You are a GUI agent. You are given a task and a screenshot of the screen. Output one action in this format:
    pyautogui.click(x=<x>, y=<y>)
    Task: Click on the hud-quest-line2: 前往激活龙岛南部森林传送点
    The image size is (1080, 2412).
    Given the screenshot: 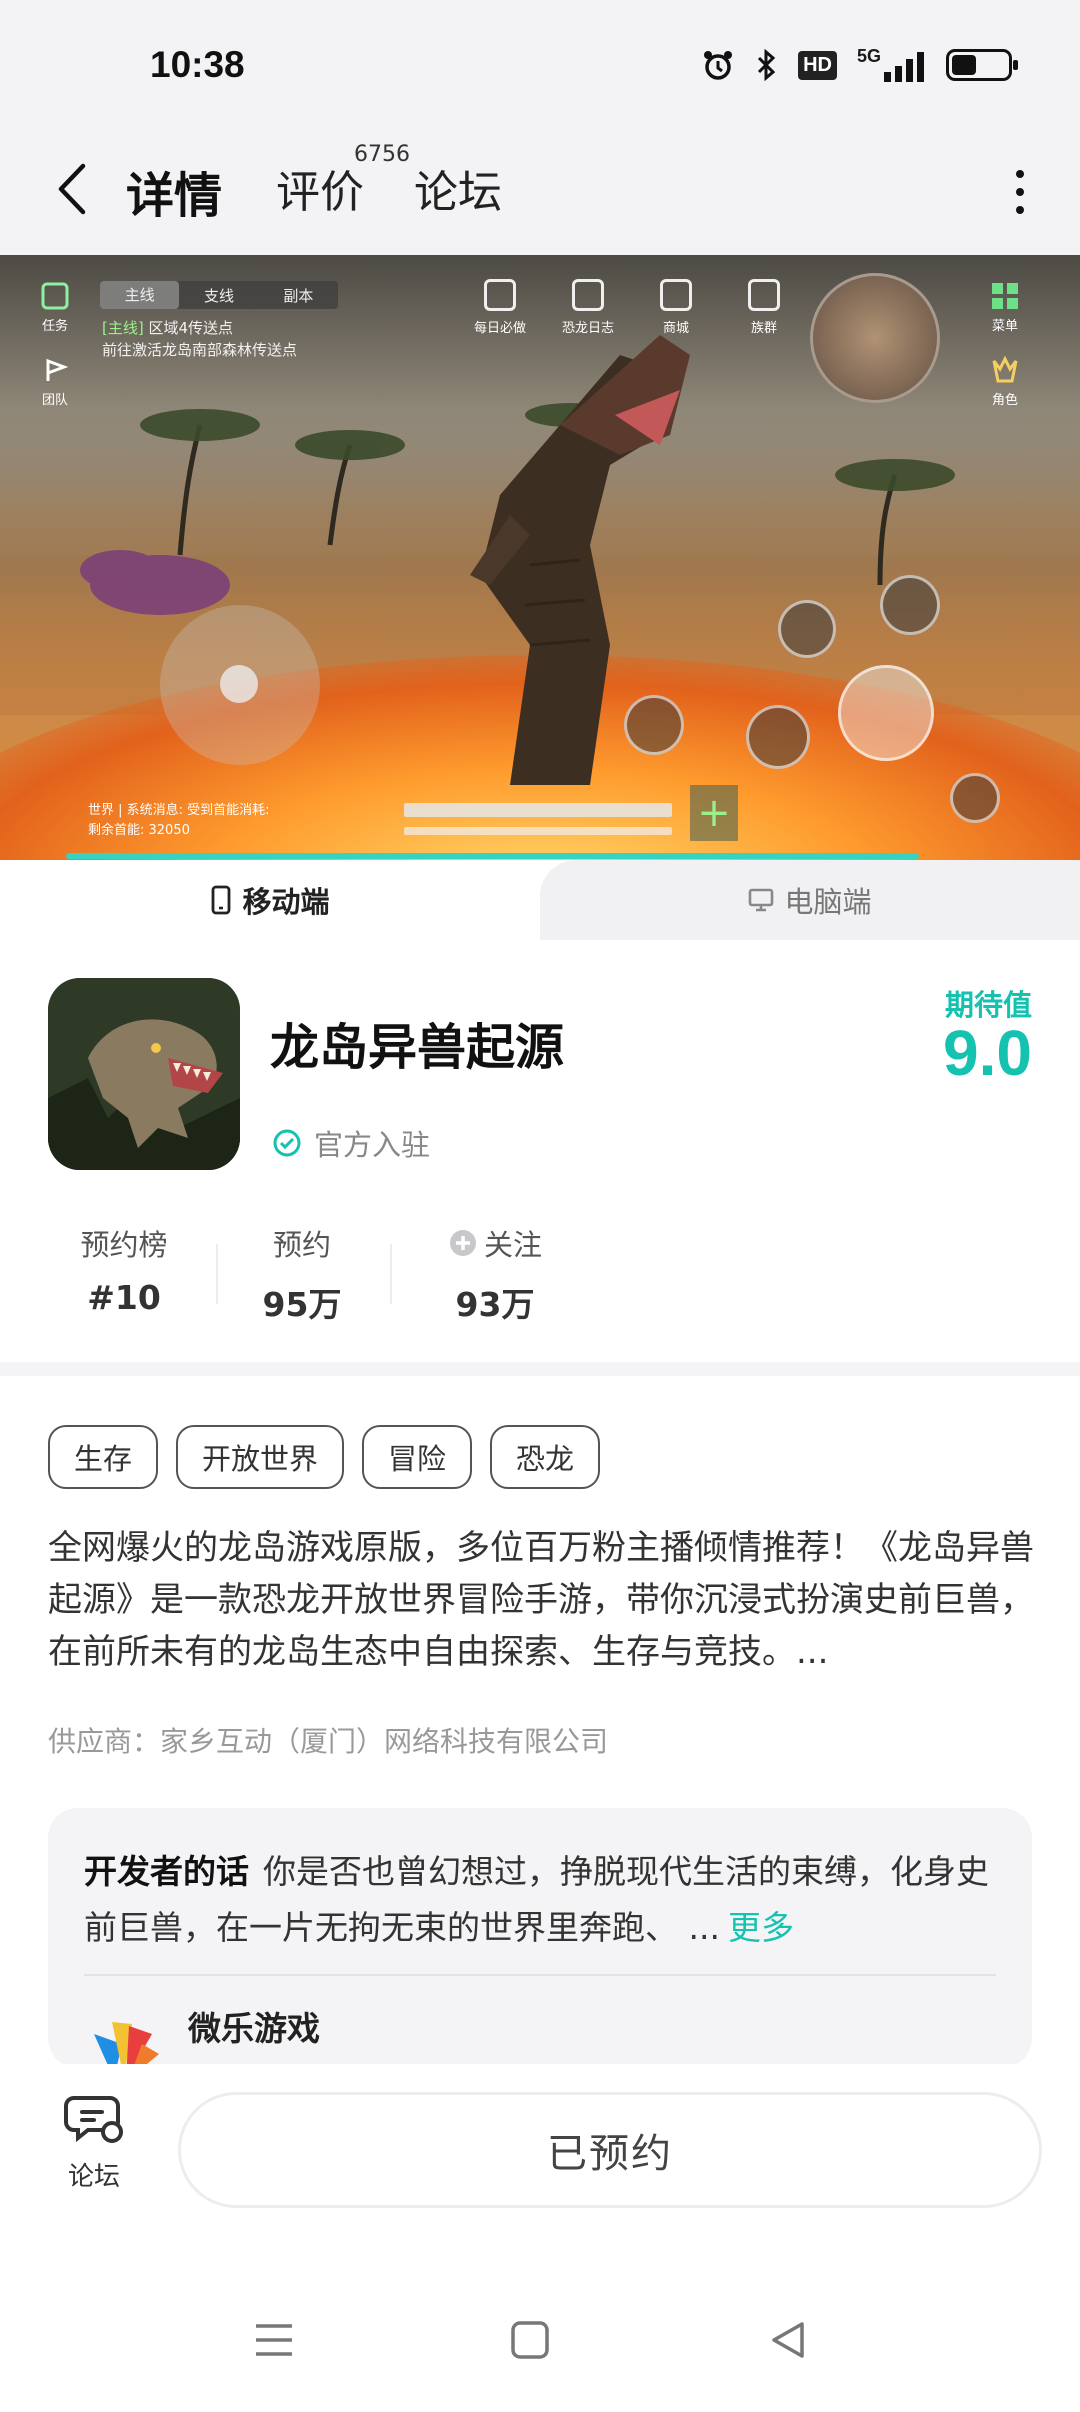 What is the action you would take?
    pyautogui.click(x=200, y=350)
    